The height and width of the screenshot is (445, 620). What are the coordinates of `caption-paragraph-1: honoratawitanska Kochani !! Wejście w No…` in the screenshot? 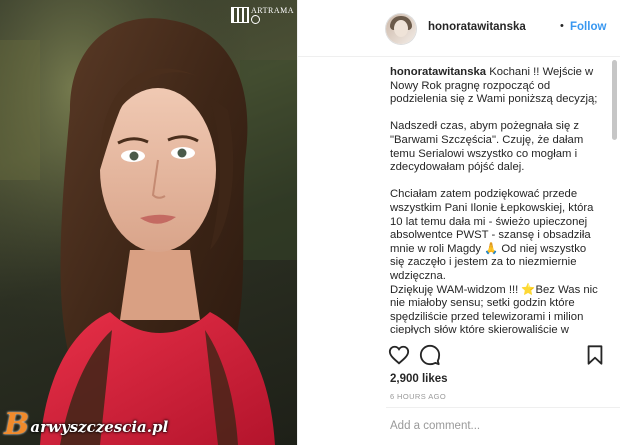 It's located at (496, 86).